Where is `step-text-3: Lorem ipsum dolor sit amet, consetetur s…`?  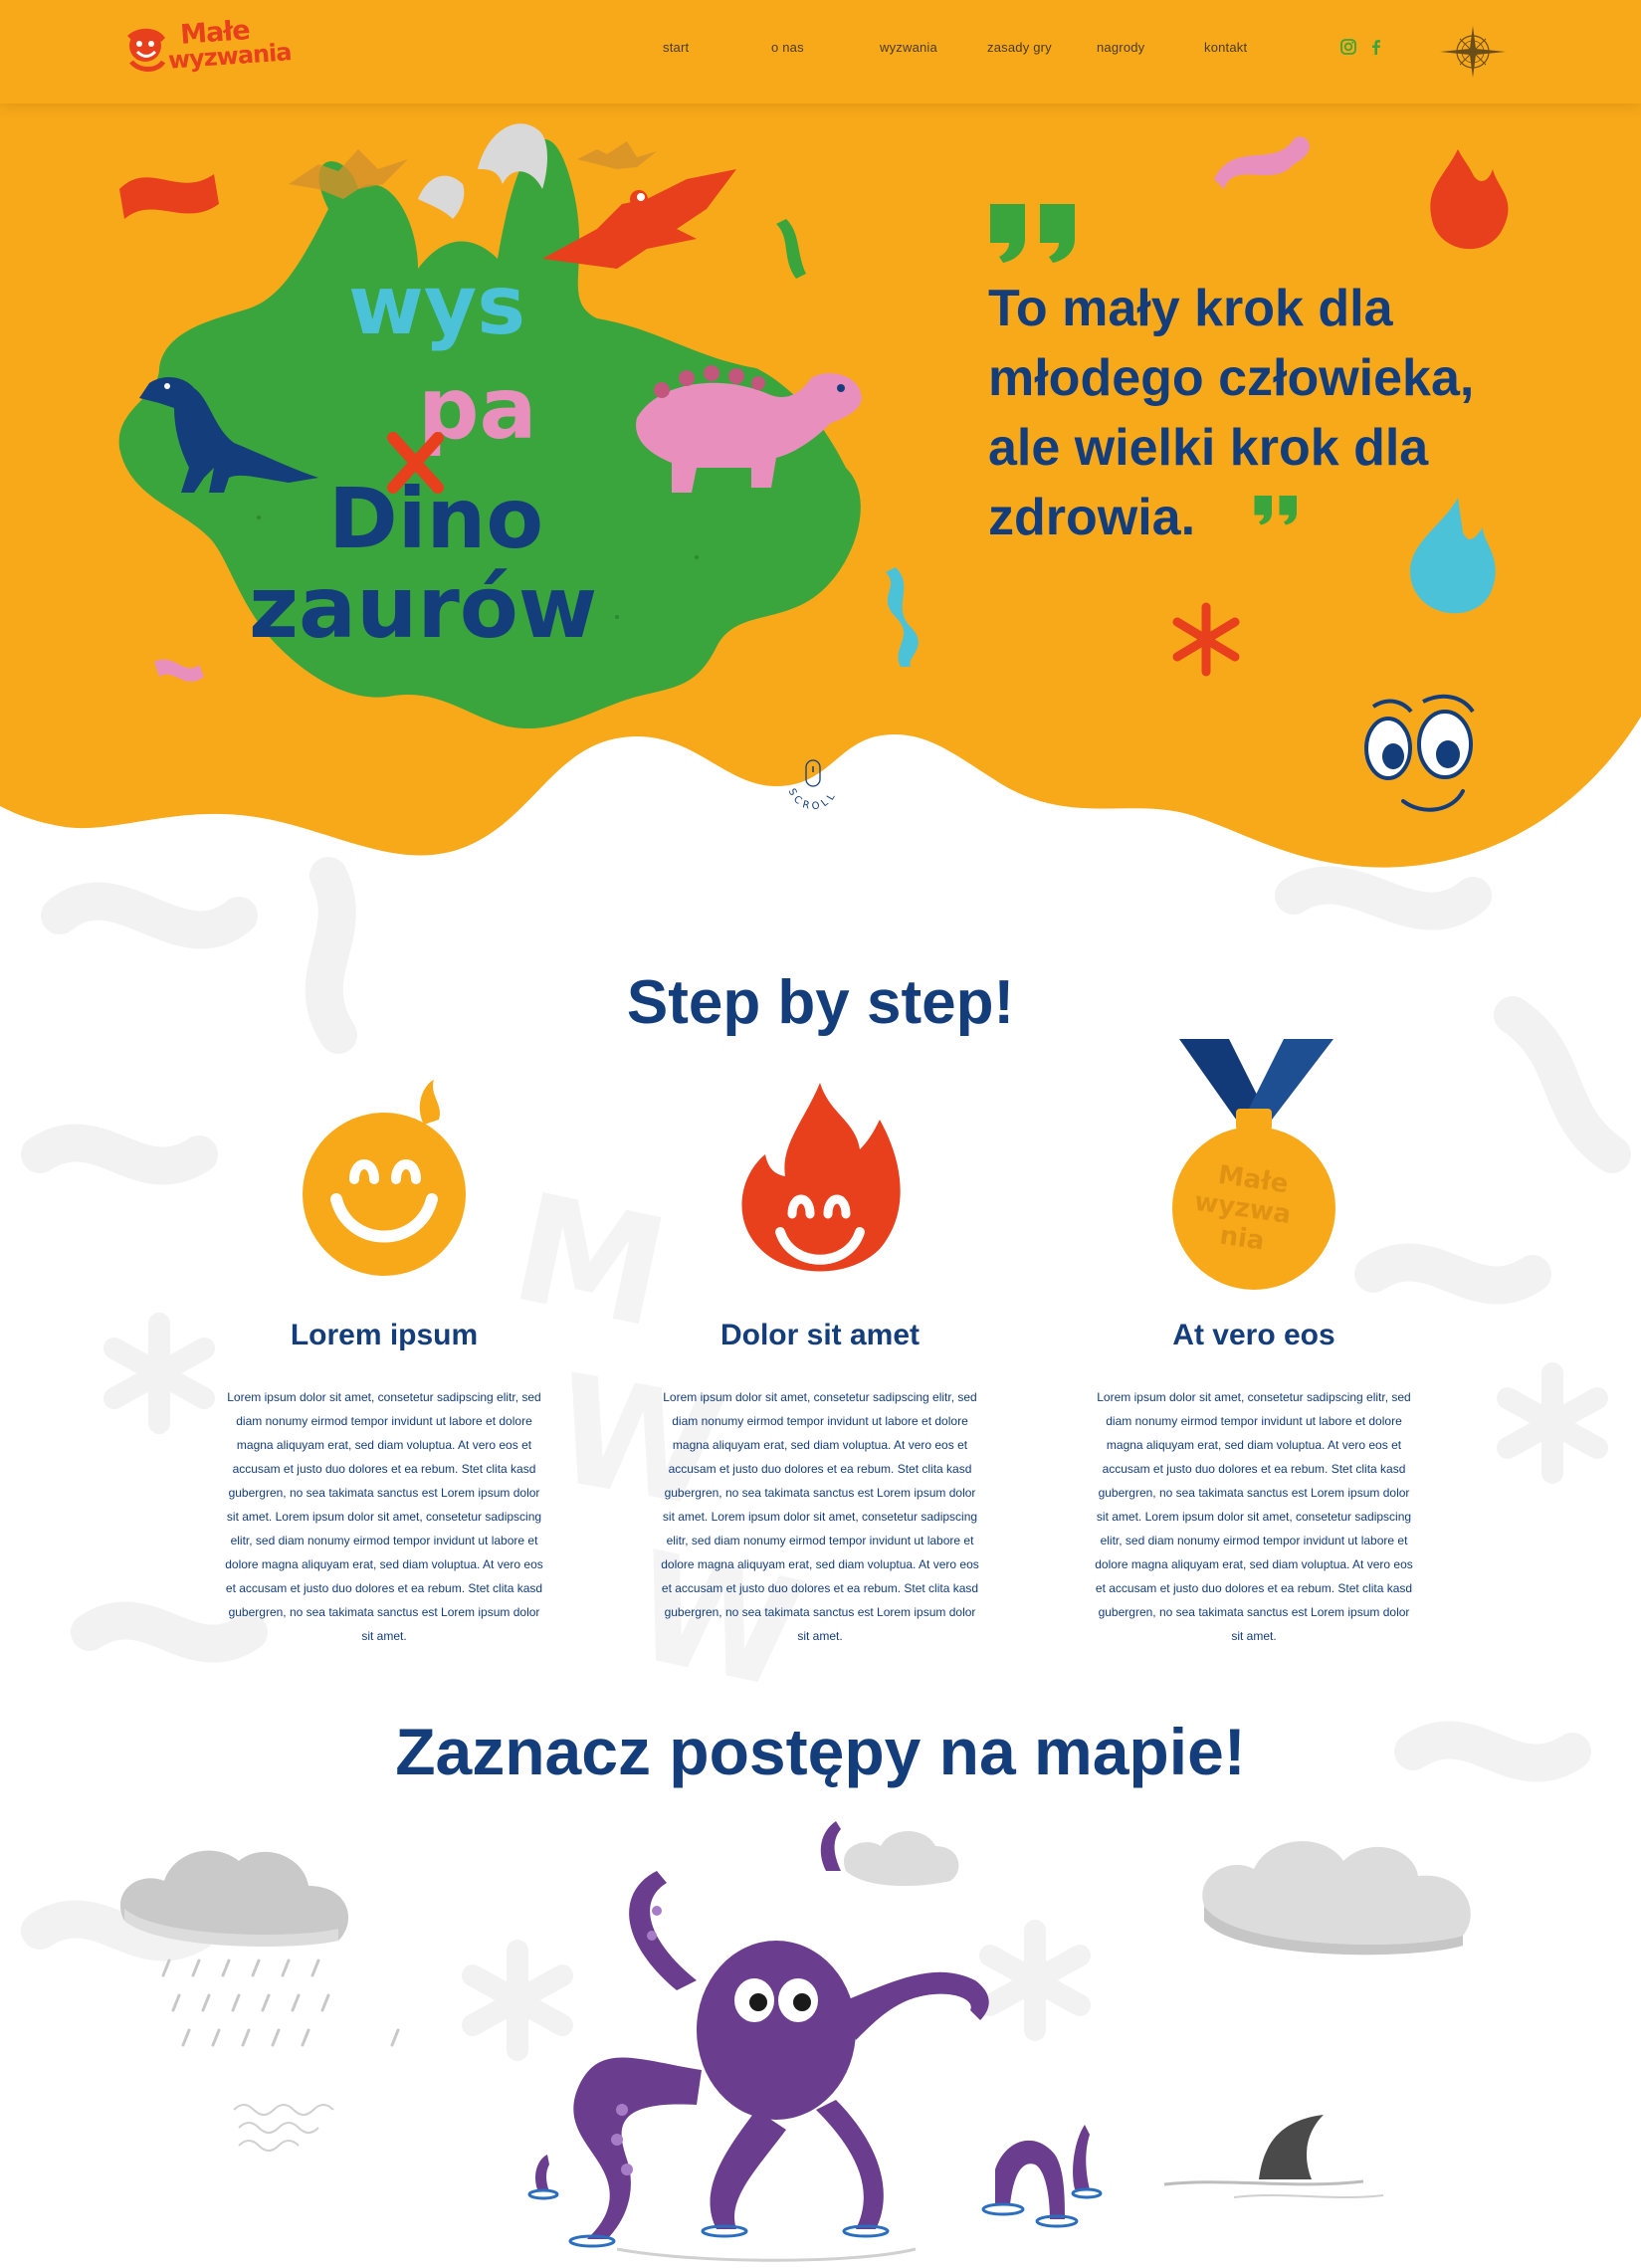 step-text-3: Lorem ipsum dolor sit amet, consetetur s… is located at coordinates (1254, 1516).